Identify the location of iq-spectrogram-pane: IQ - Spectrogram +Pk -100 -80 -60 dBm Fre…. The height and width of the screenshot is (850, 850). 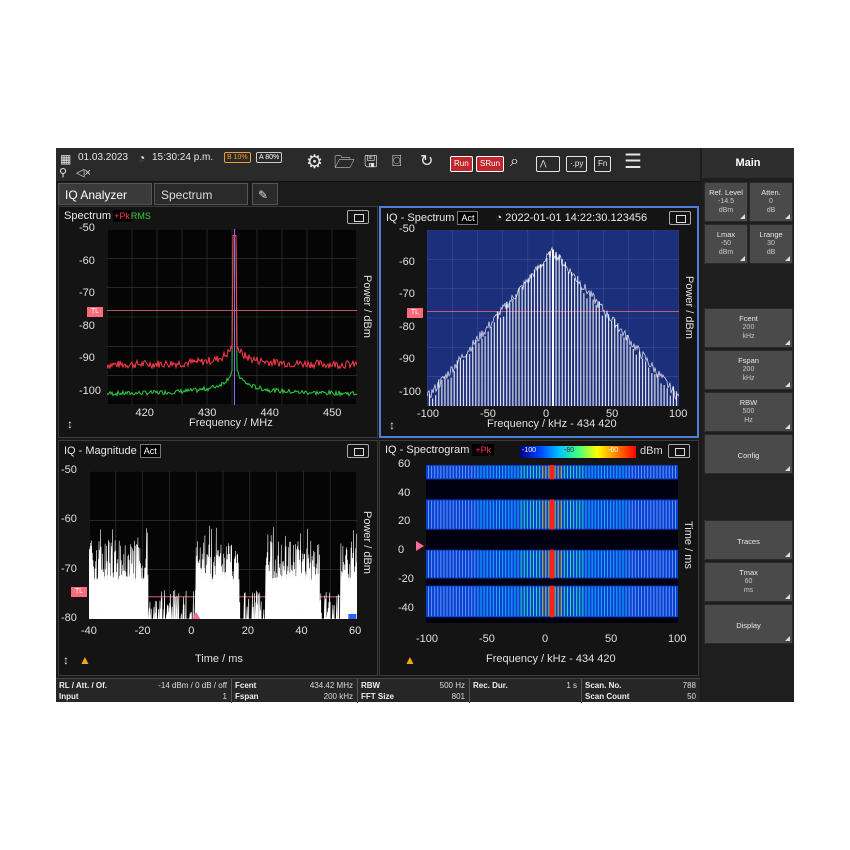
(539, 558).